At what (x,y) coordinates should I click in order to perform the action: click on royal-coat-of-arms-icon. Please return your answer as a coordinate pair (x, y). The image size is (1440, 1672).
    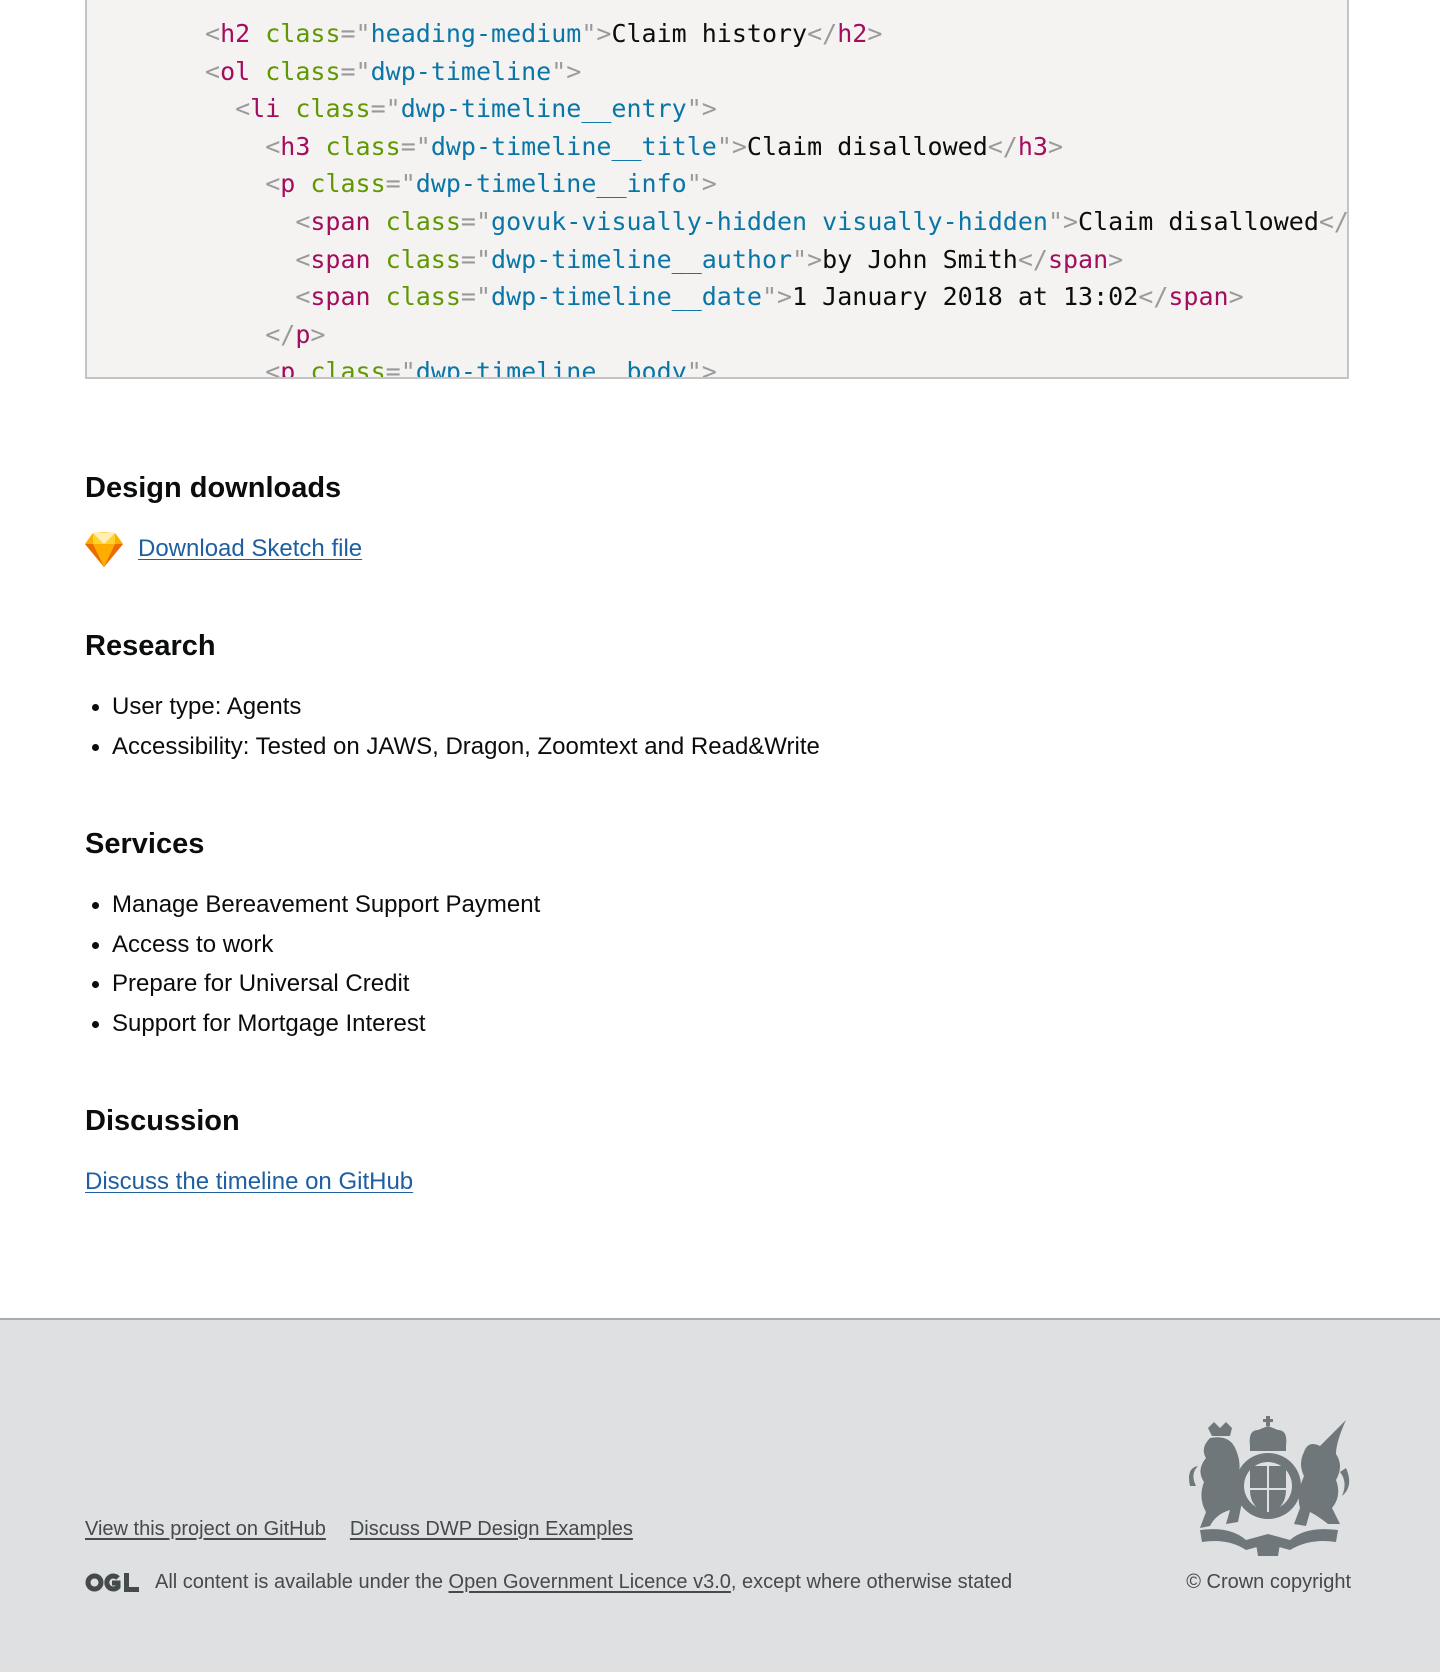
    Looking at the image, I should click on (1269, 1486).